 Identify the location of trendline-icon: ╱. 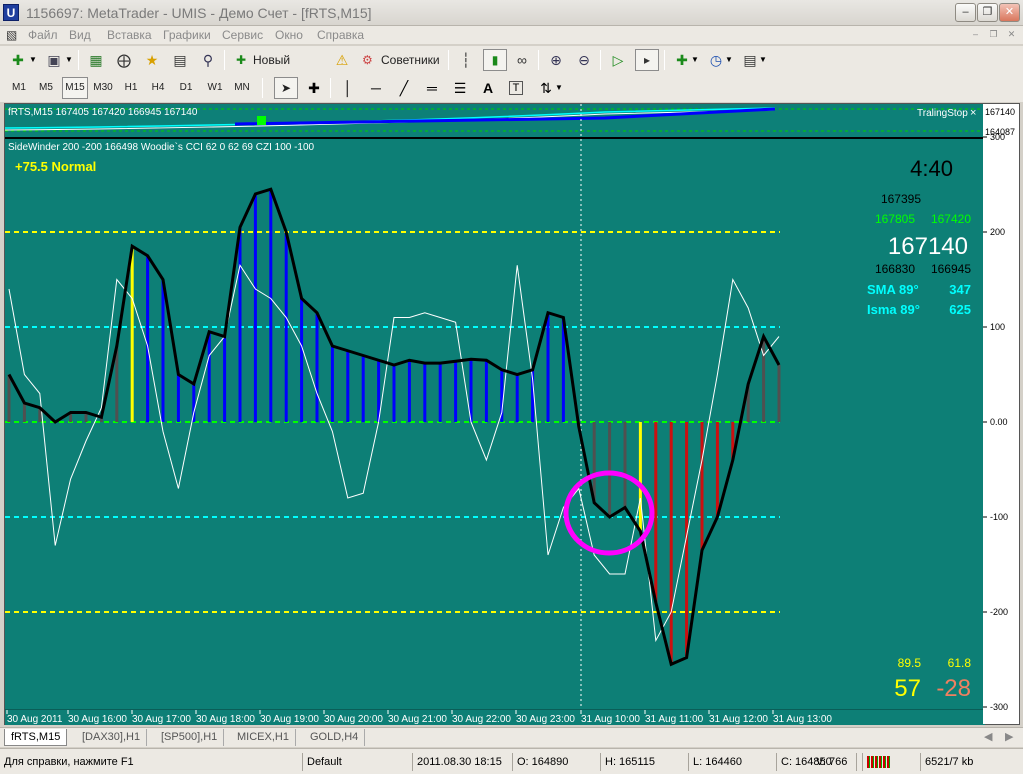
(404, 88).